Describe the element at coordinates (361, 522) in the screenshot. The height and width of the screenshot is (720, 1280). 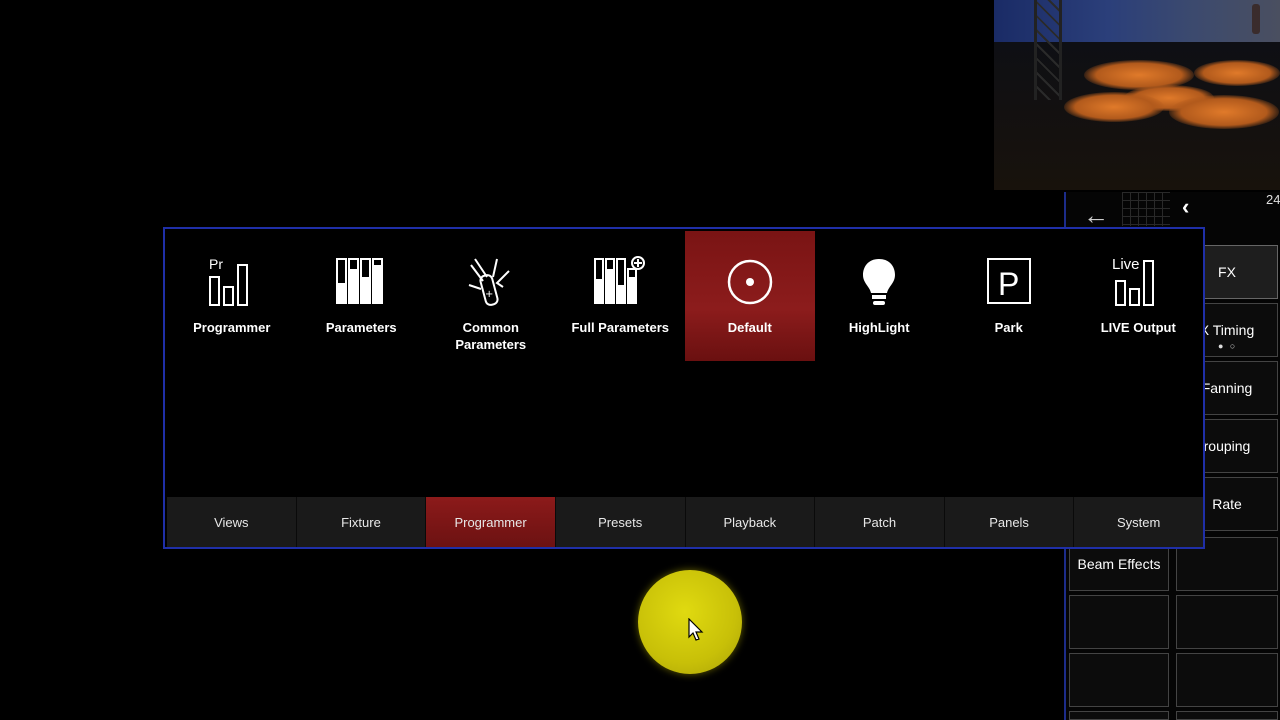
I see `tab-fixture: Fixture` at that location.